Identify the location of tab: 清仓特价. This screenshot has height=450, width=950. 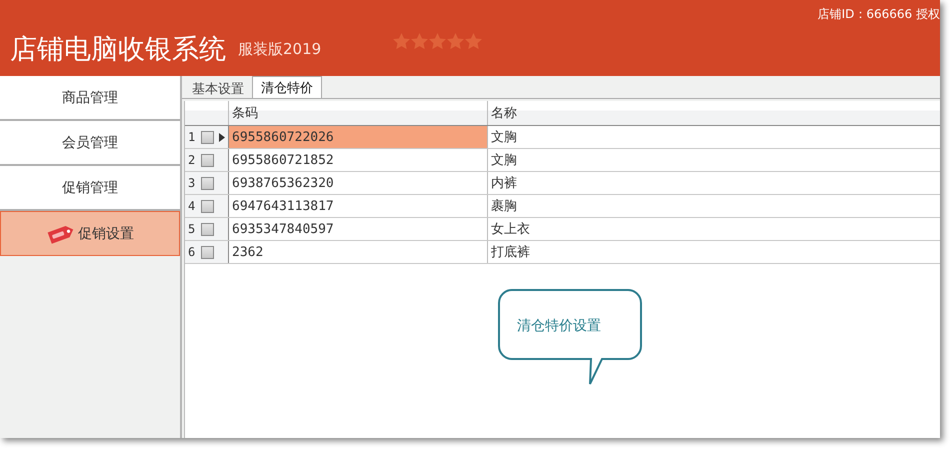
(287, 87).